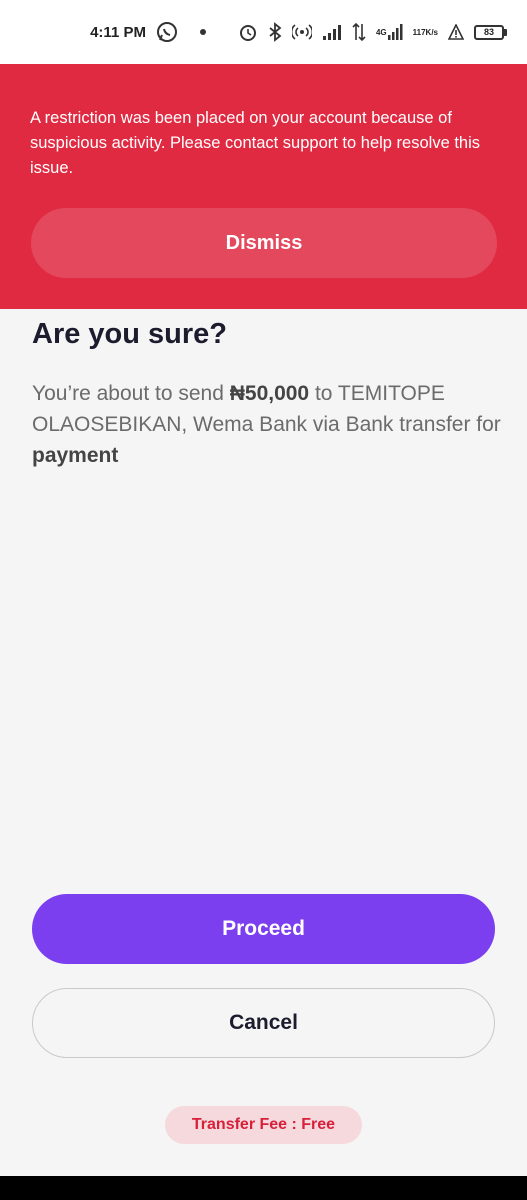 Image resolution: width=527 pixels, height=1200 pixels. What do you see at coordinates (269, 393) in the screenshot?
I see `transfer-amount: ₦50,000` at bounding box center [269, 393].